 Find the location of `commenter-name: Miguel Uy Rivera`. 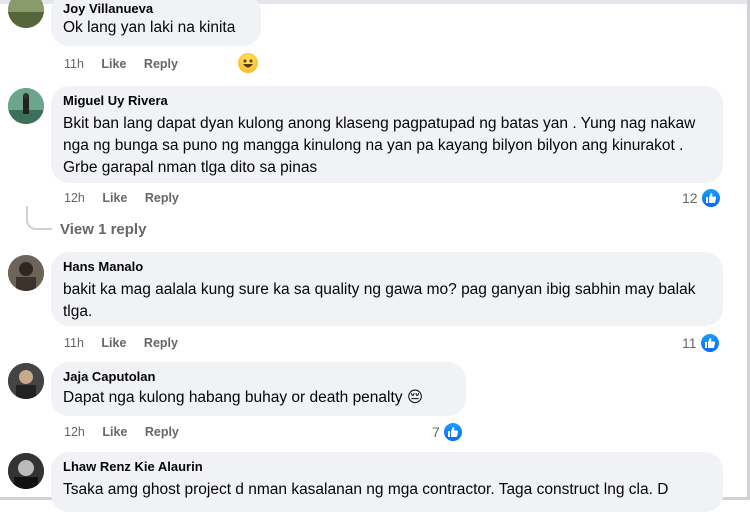

commenter-name: Miguel Uy Rivera is located at coordinates (387, 100).